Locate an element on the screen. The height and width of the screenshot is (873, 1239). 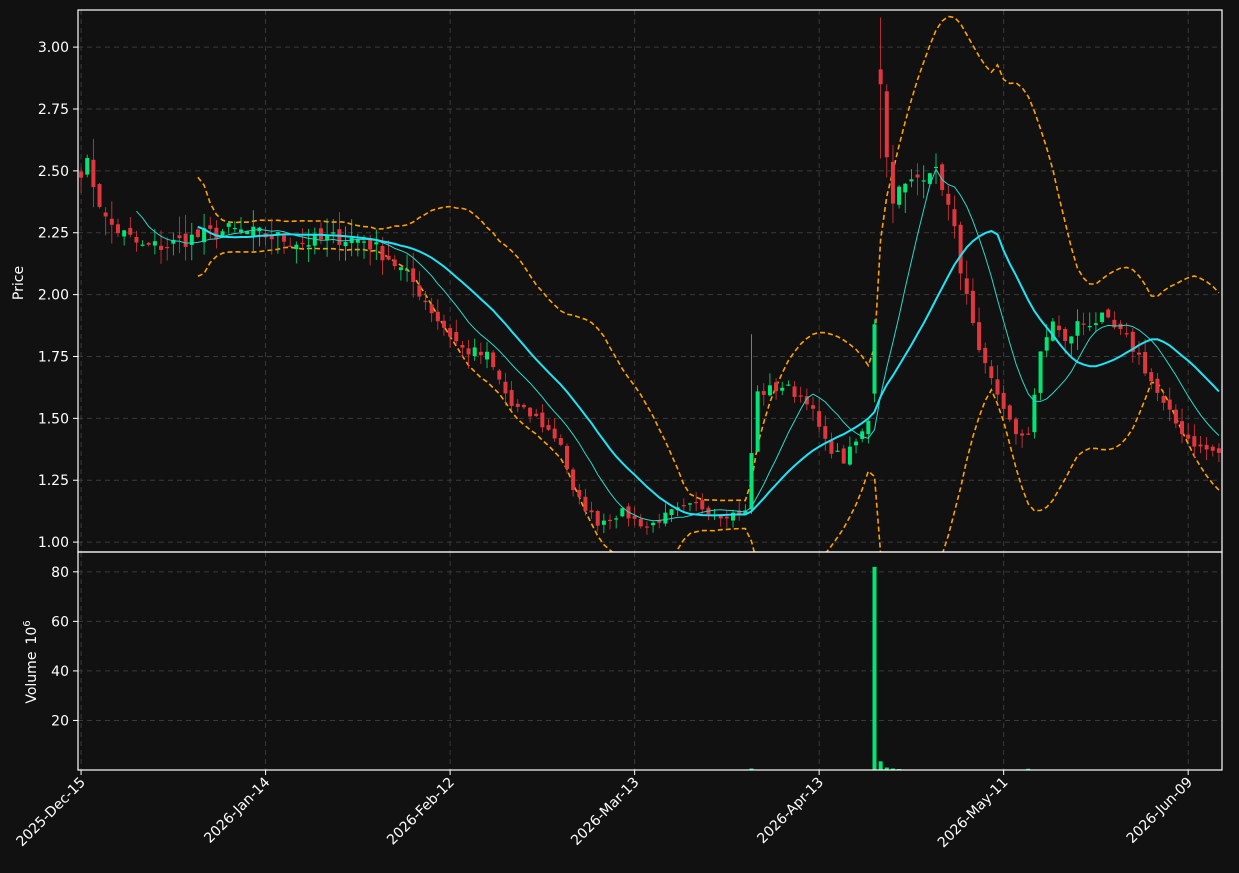
volume-y-tick-label: 20 is located at coordinates (60, 721).